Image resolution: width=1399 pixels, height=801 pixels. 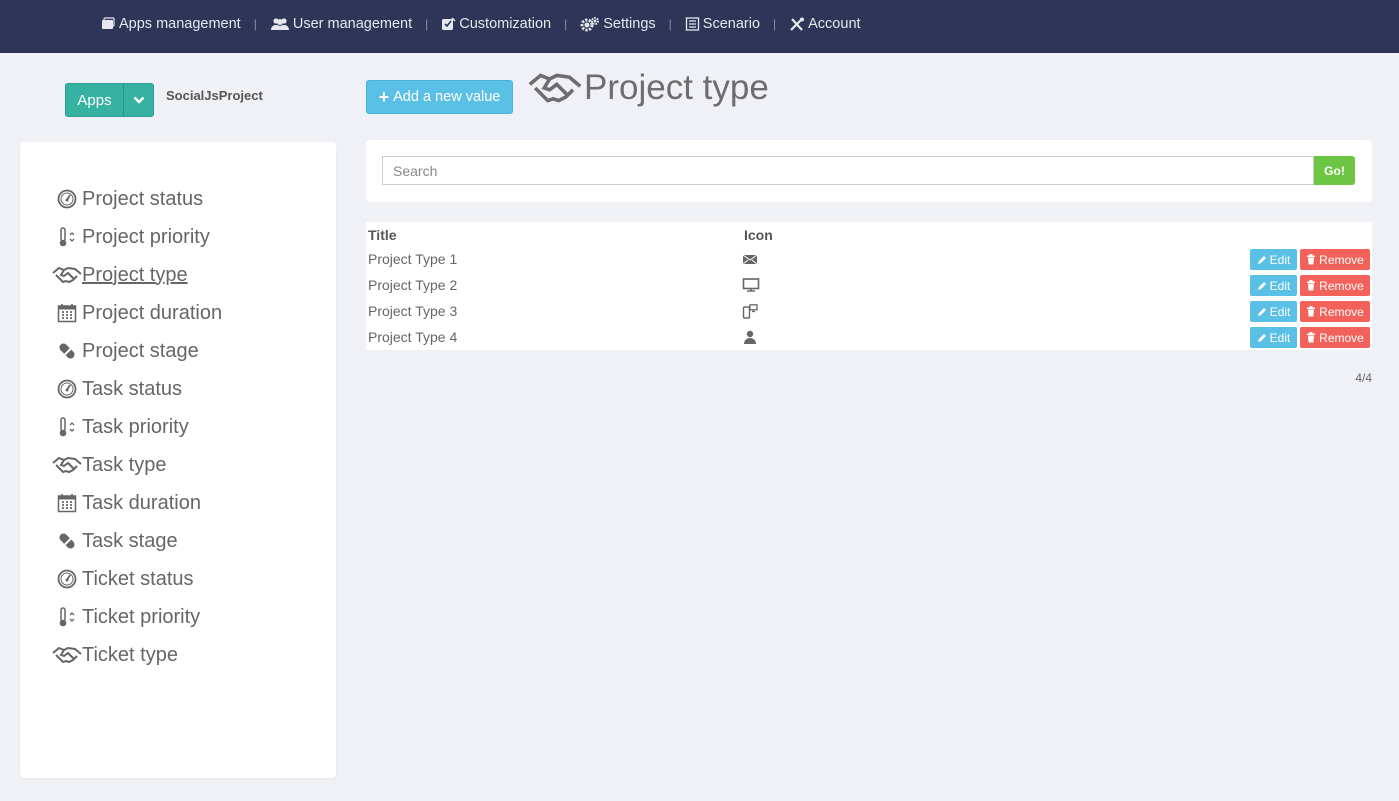 I want to click on envelope-icon, so click(x=750, y=261).